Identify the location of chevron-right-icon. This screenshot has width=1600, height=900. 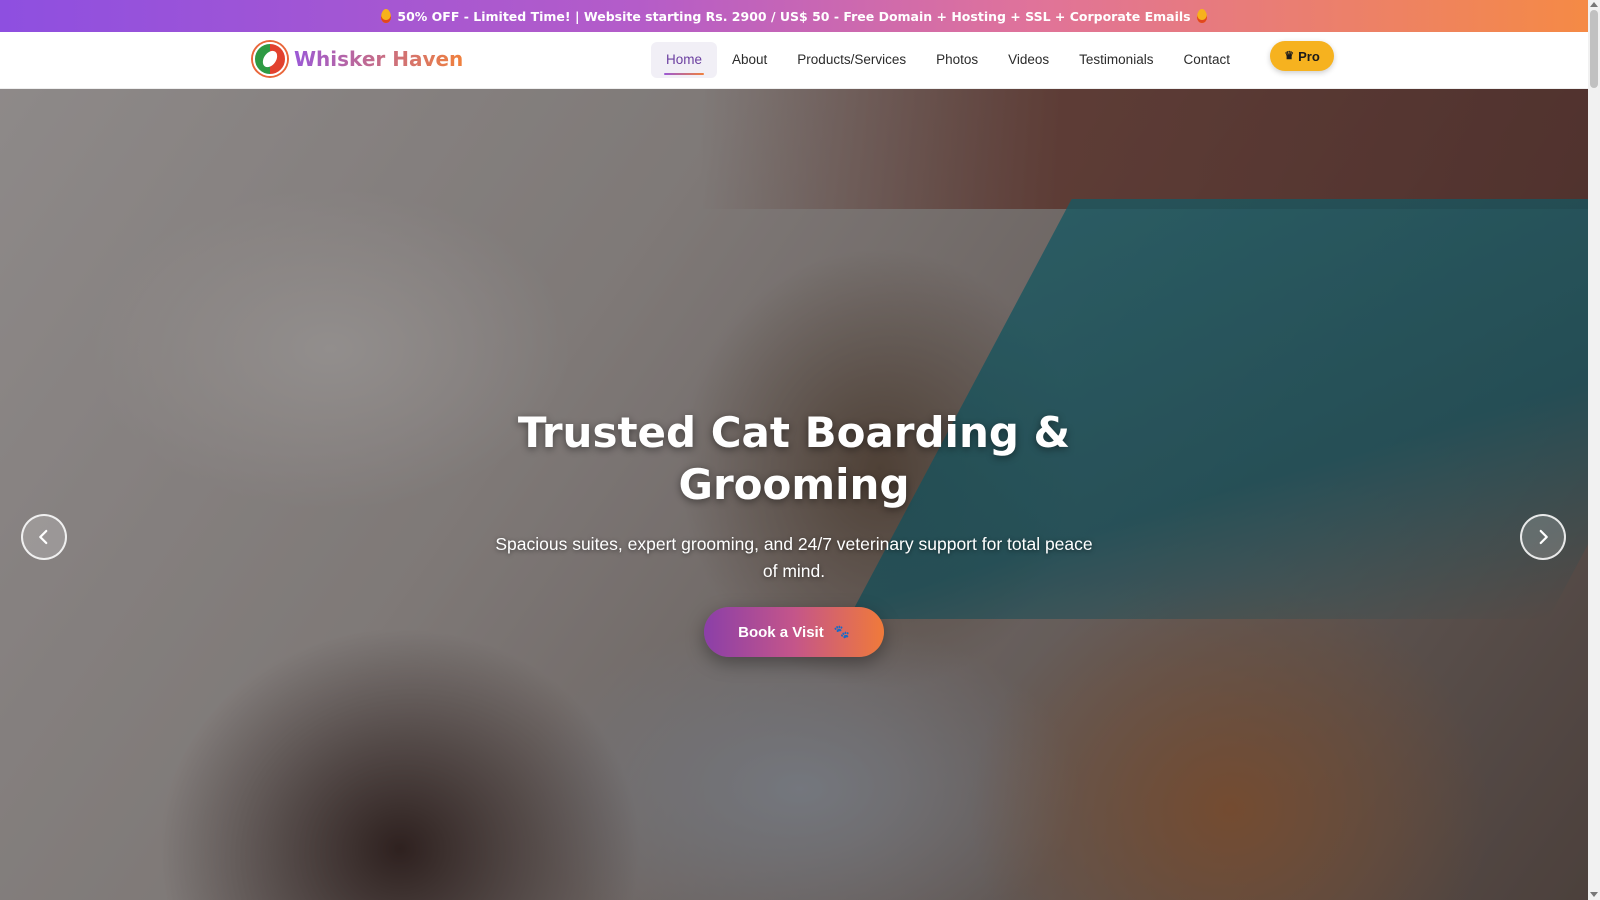
(1543, 537).